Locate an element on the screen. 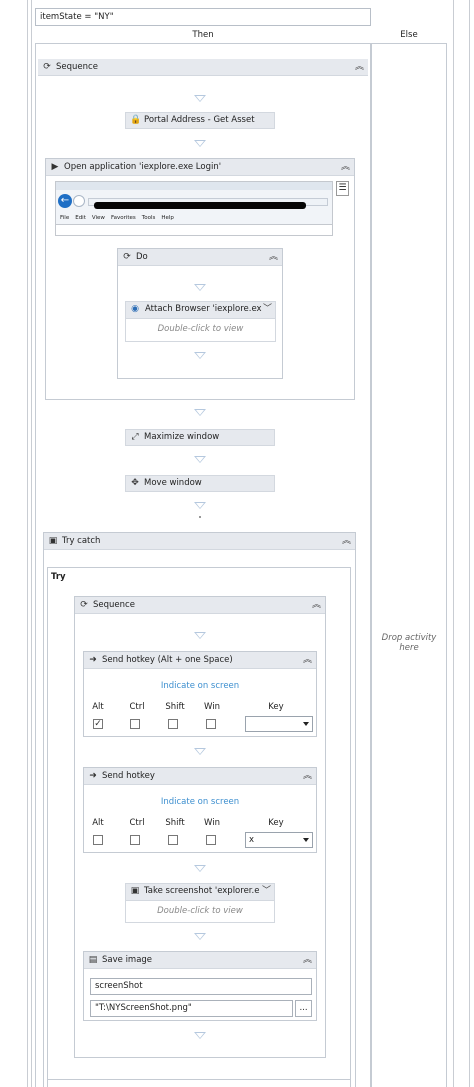 The width and height of the screenshot is (474, 1087). send-hotkey-header: ➜ Send hotkey (Alt + one Space) ︽ is located at coordinates (200, 660).